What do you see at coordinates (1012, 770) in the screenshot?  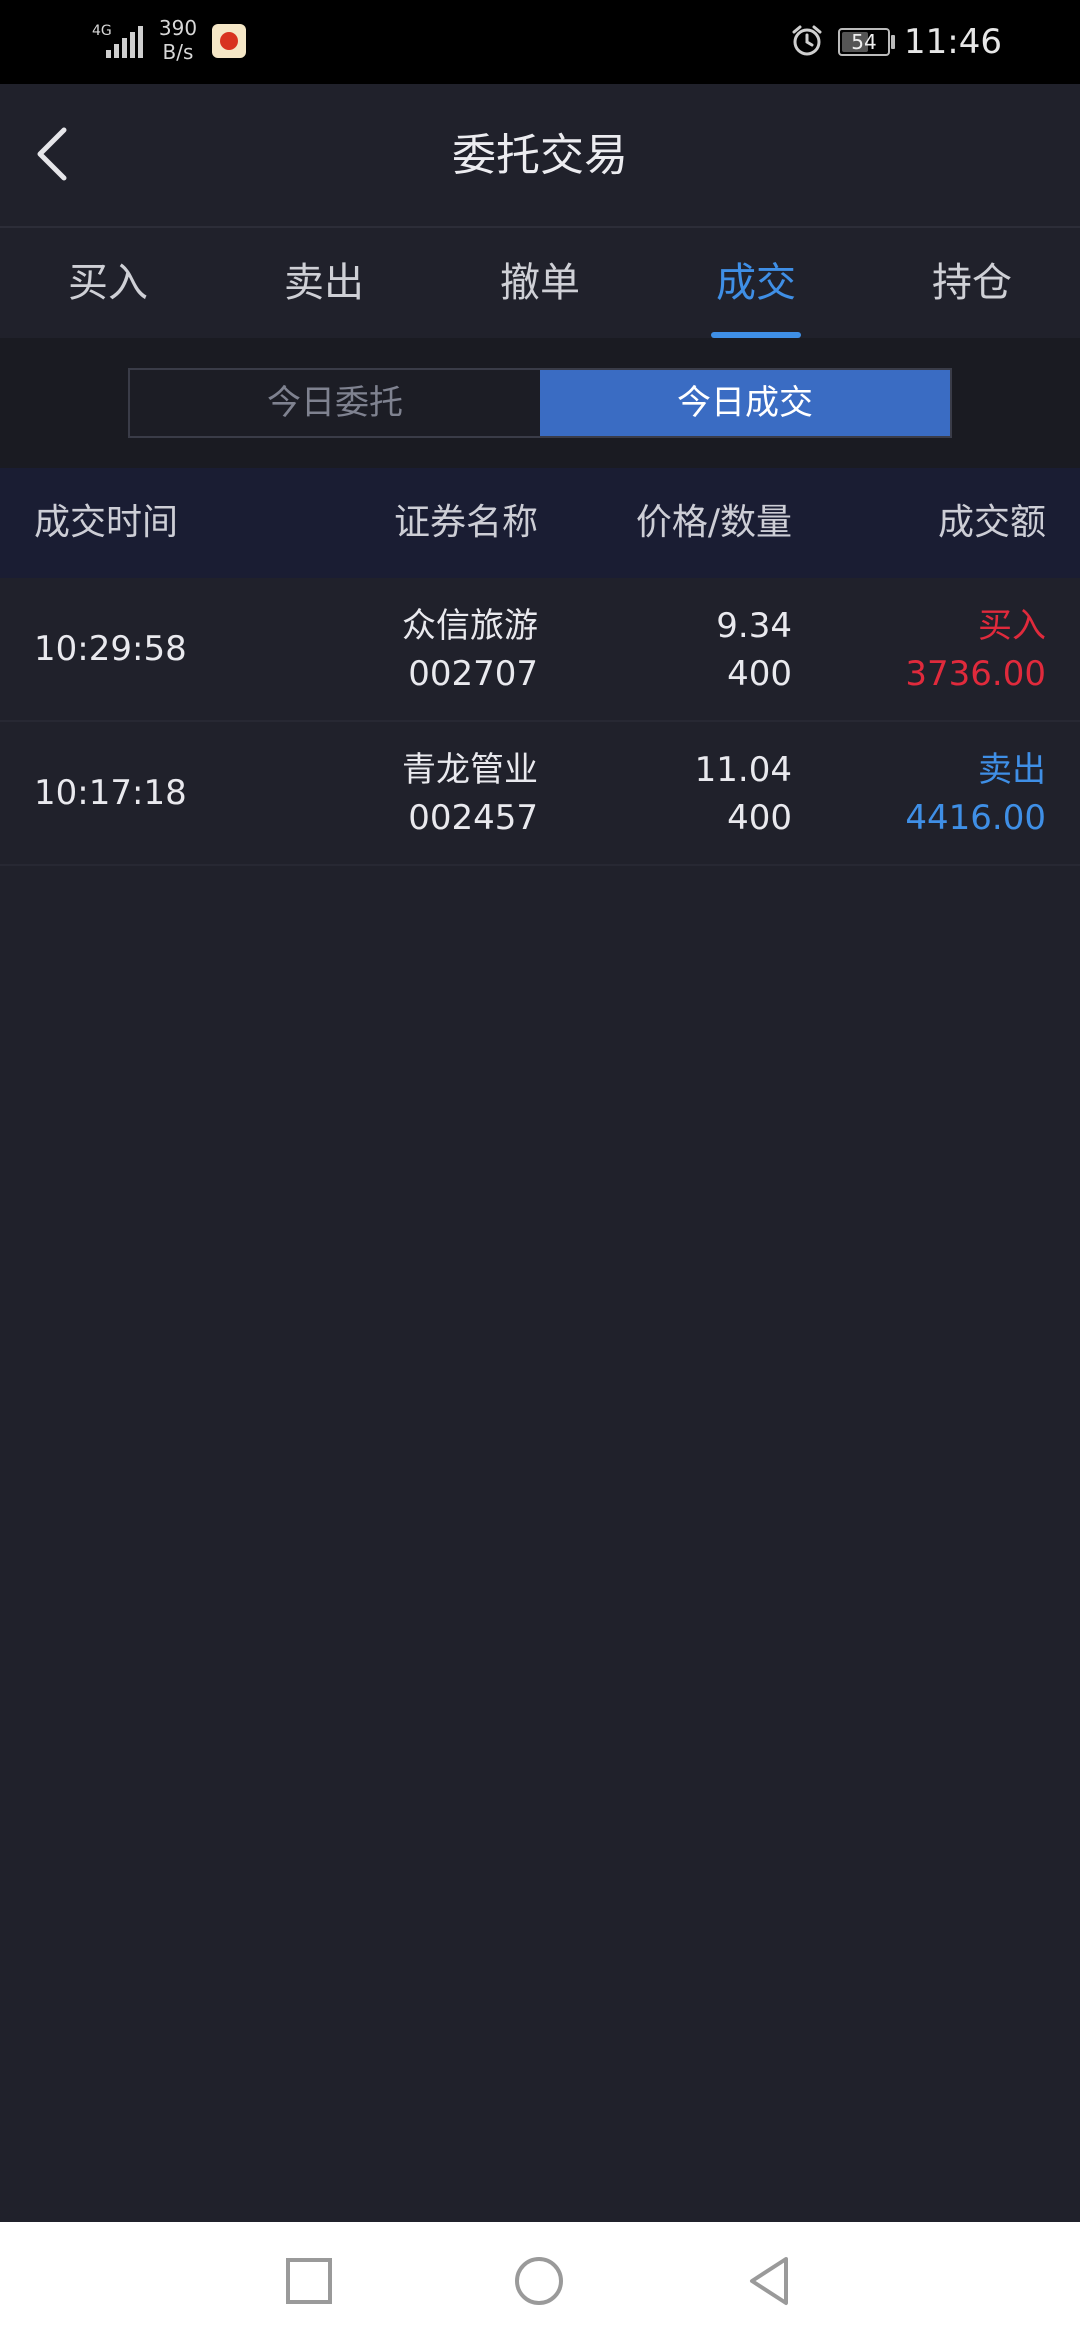 I see `deal-side: 卖出` at bounding box center [1012, 770].